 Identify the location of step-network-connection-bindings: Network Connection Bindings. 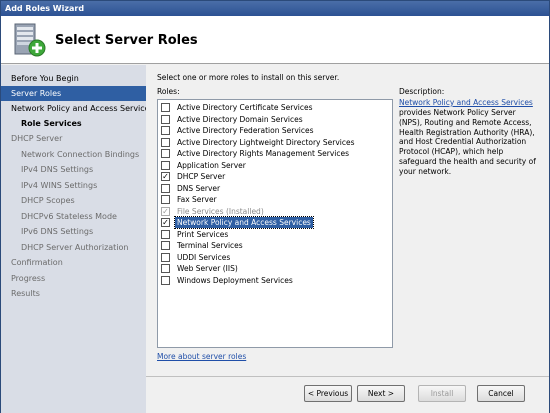
(80, 154).